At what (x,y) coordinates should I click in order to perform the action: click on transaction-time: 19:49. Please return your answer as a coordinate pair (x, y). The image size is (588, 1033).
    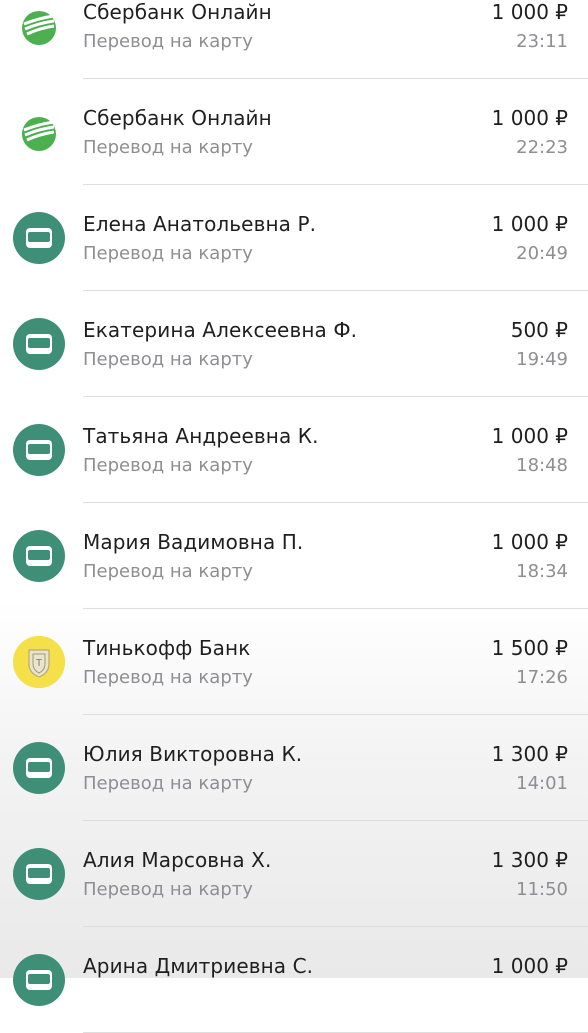
    Looking at the image, I should click on (542, 359).